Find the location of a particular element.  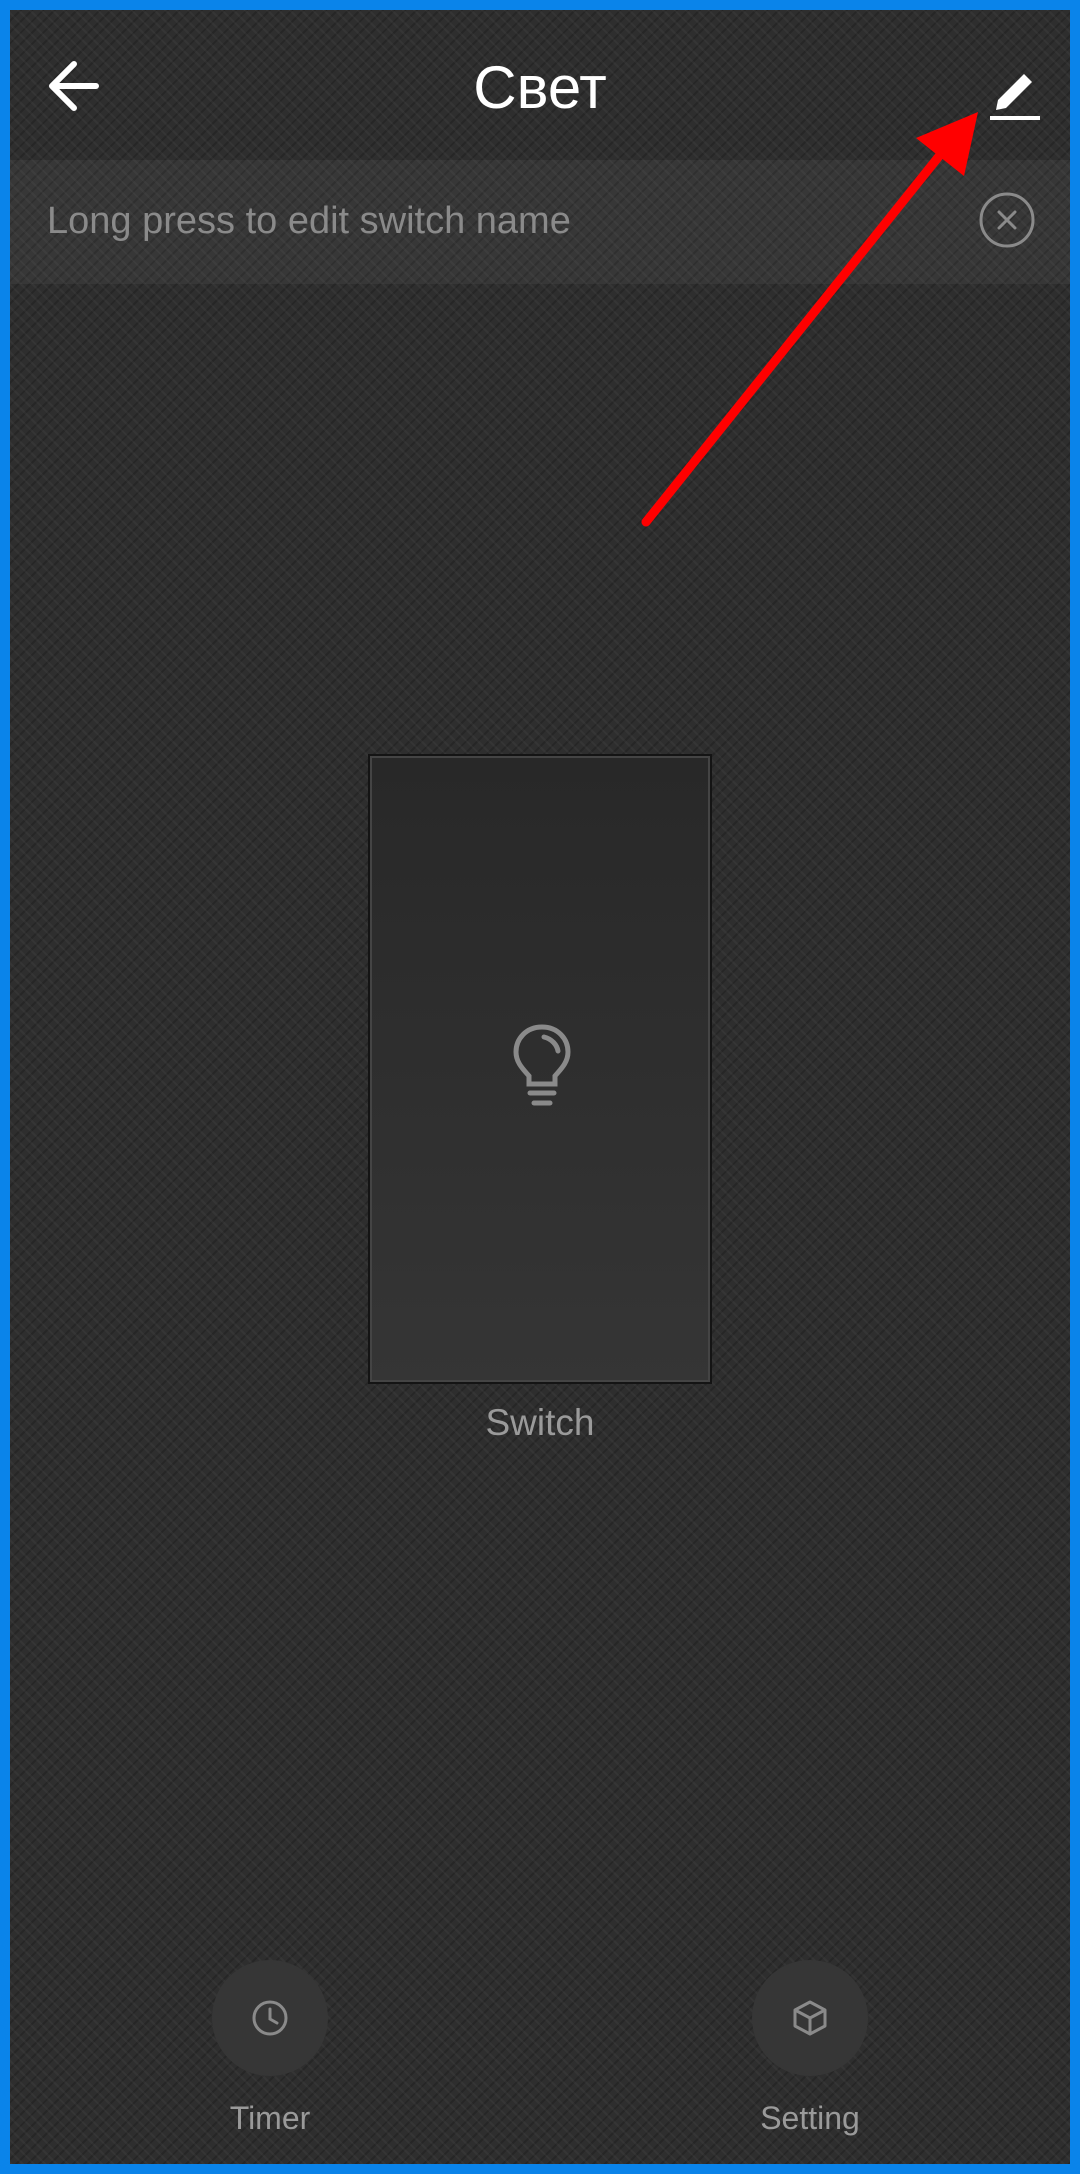

setting-button: Setting is located at coordinates (810, 2048).